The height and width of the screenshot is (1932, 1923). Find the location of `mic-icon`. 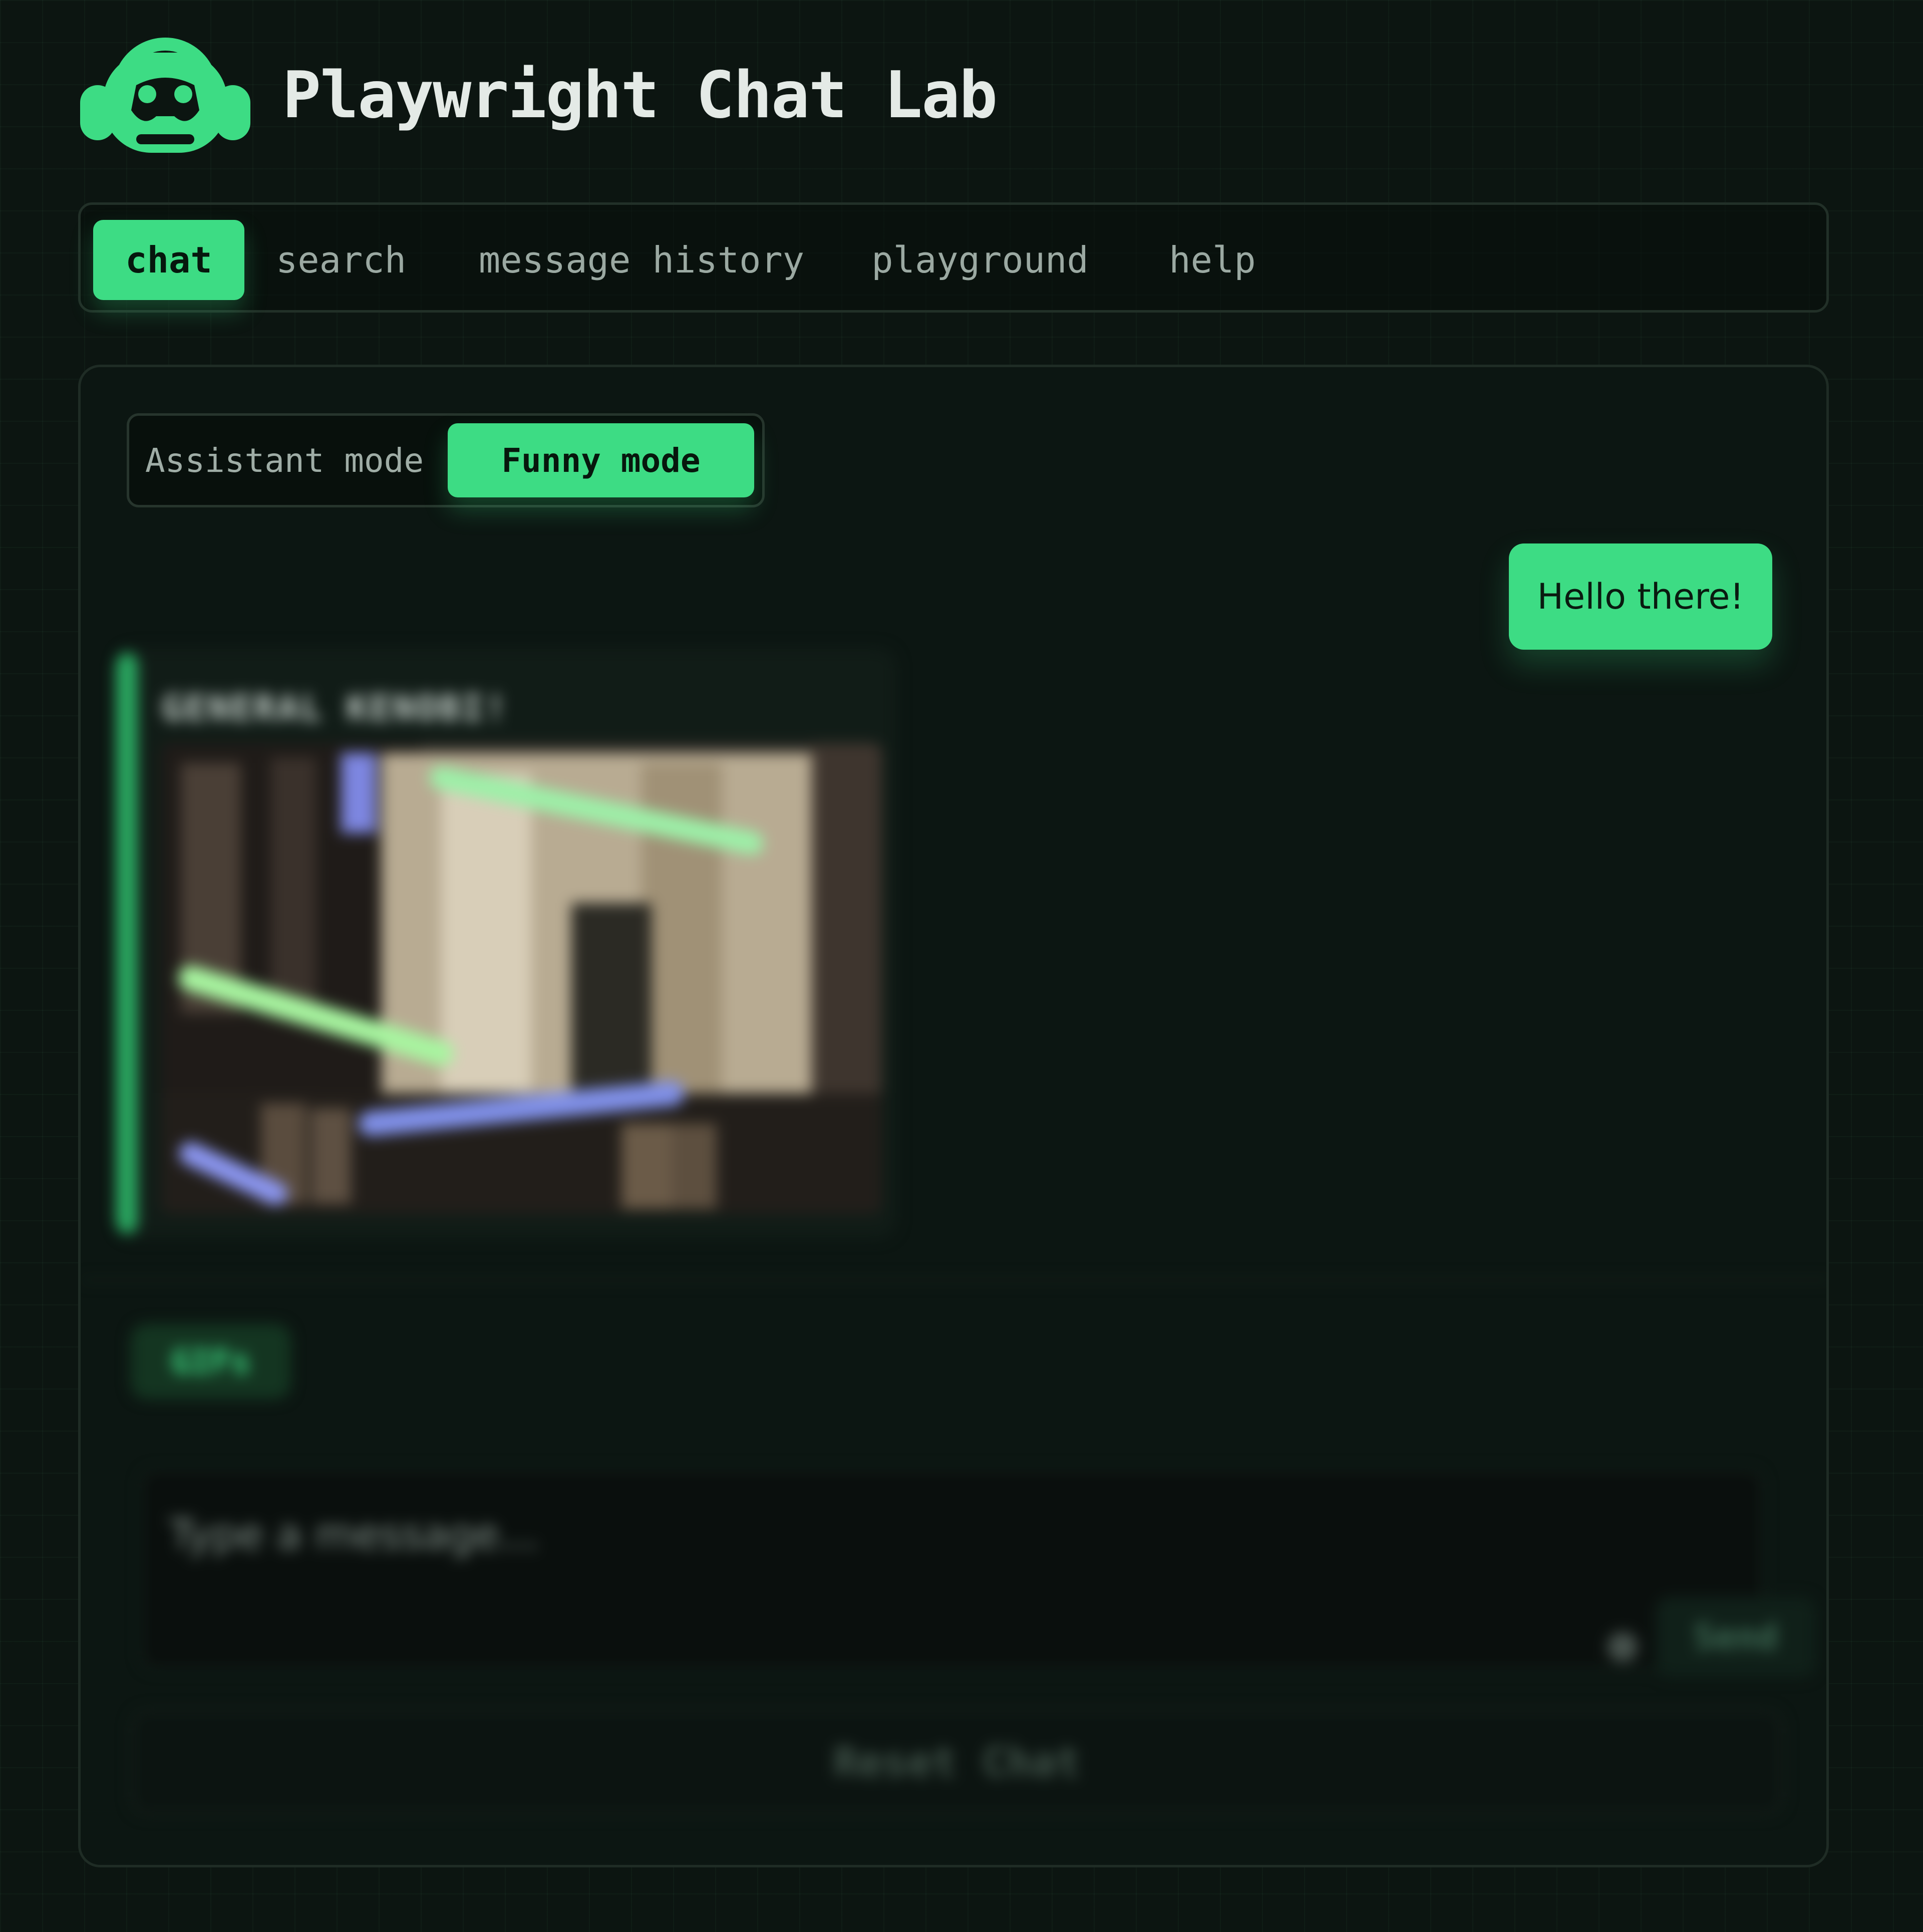

mic-icon is located at coordinates (1623, 1647).